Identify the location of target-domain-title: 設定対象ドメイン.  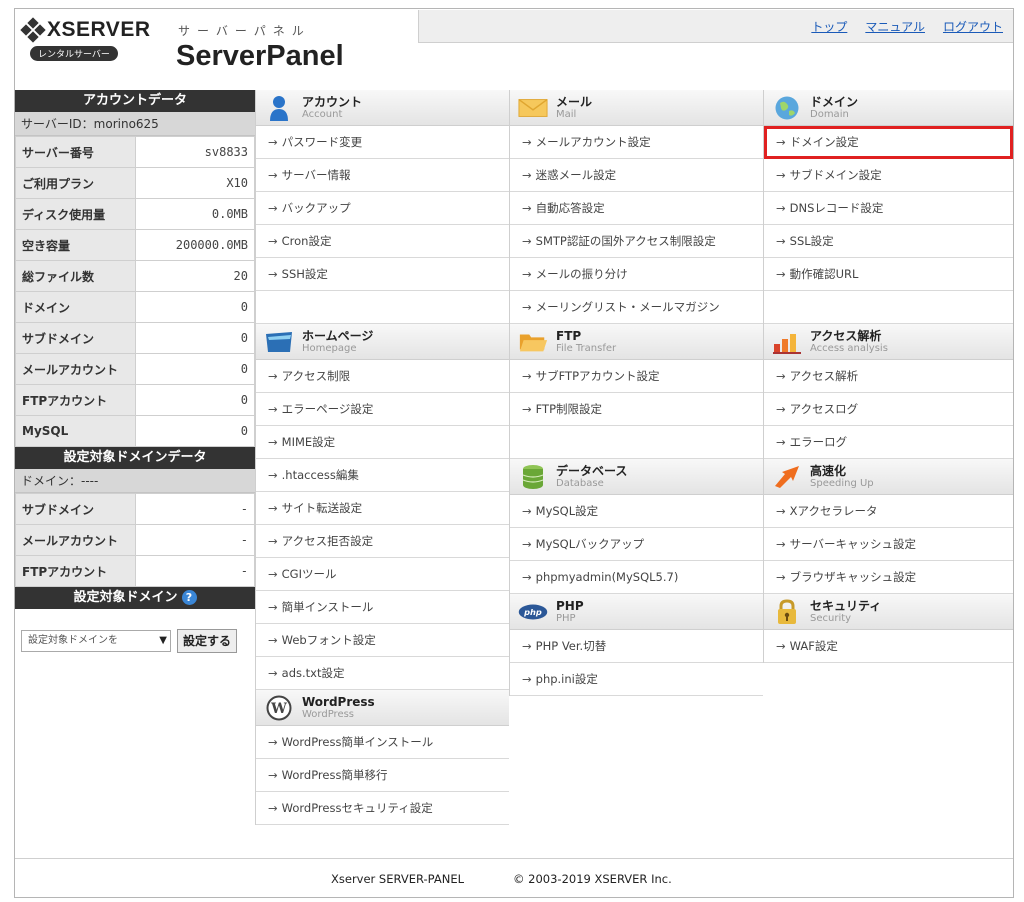
(125, 597).